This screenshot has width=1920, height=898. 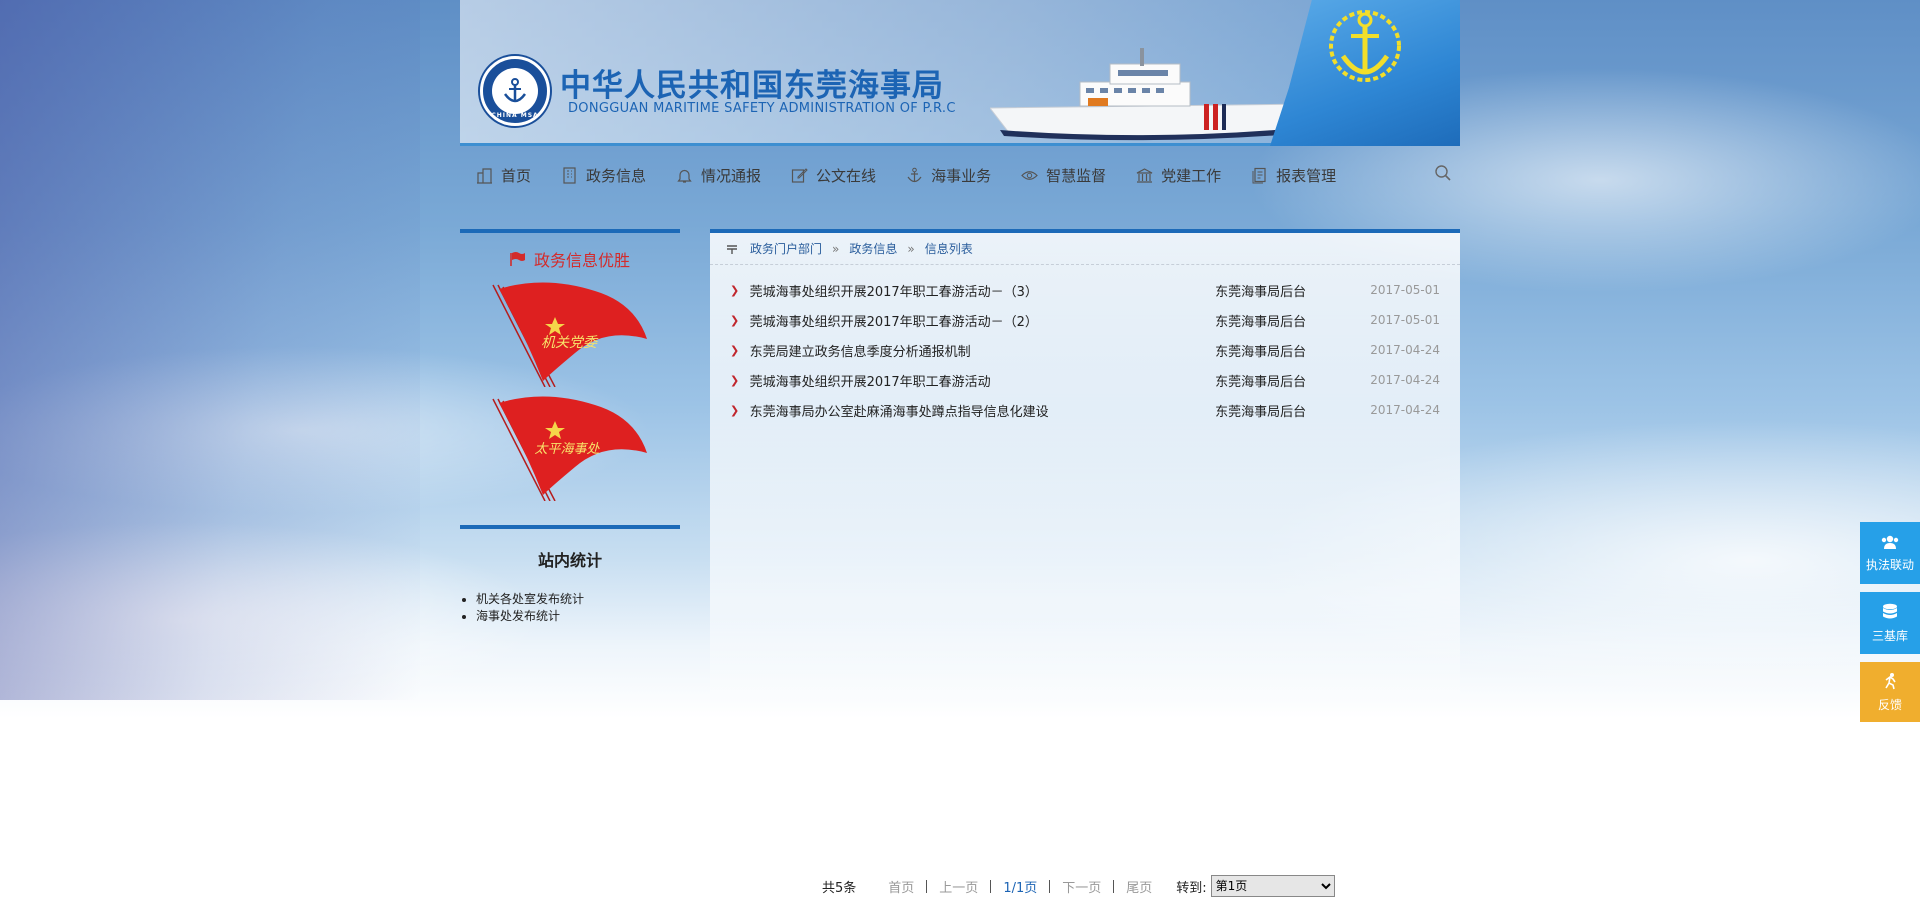 I want to click on main-nav: 首页 政务信息 情况通报 公文在线 海事业务 智慧监督 党建工作 报表管理, so click(x=960, y=175).